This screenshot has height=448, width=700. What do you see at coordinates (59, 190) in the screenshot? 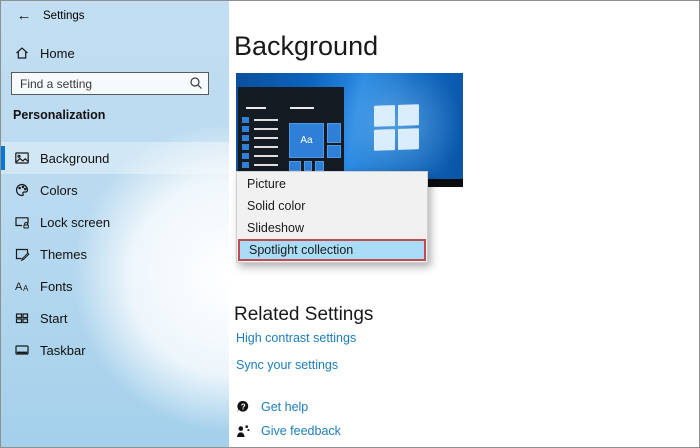
I see `sidebar-item-label: Colors` at bounding box center [59, 190].